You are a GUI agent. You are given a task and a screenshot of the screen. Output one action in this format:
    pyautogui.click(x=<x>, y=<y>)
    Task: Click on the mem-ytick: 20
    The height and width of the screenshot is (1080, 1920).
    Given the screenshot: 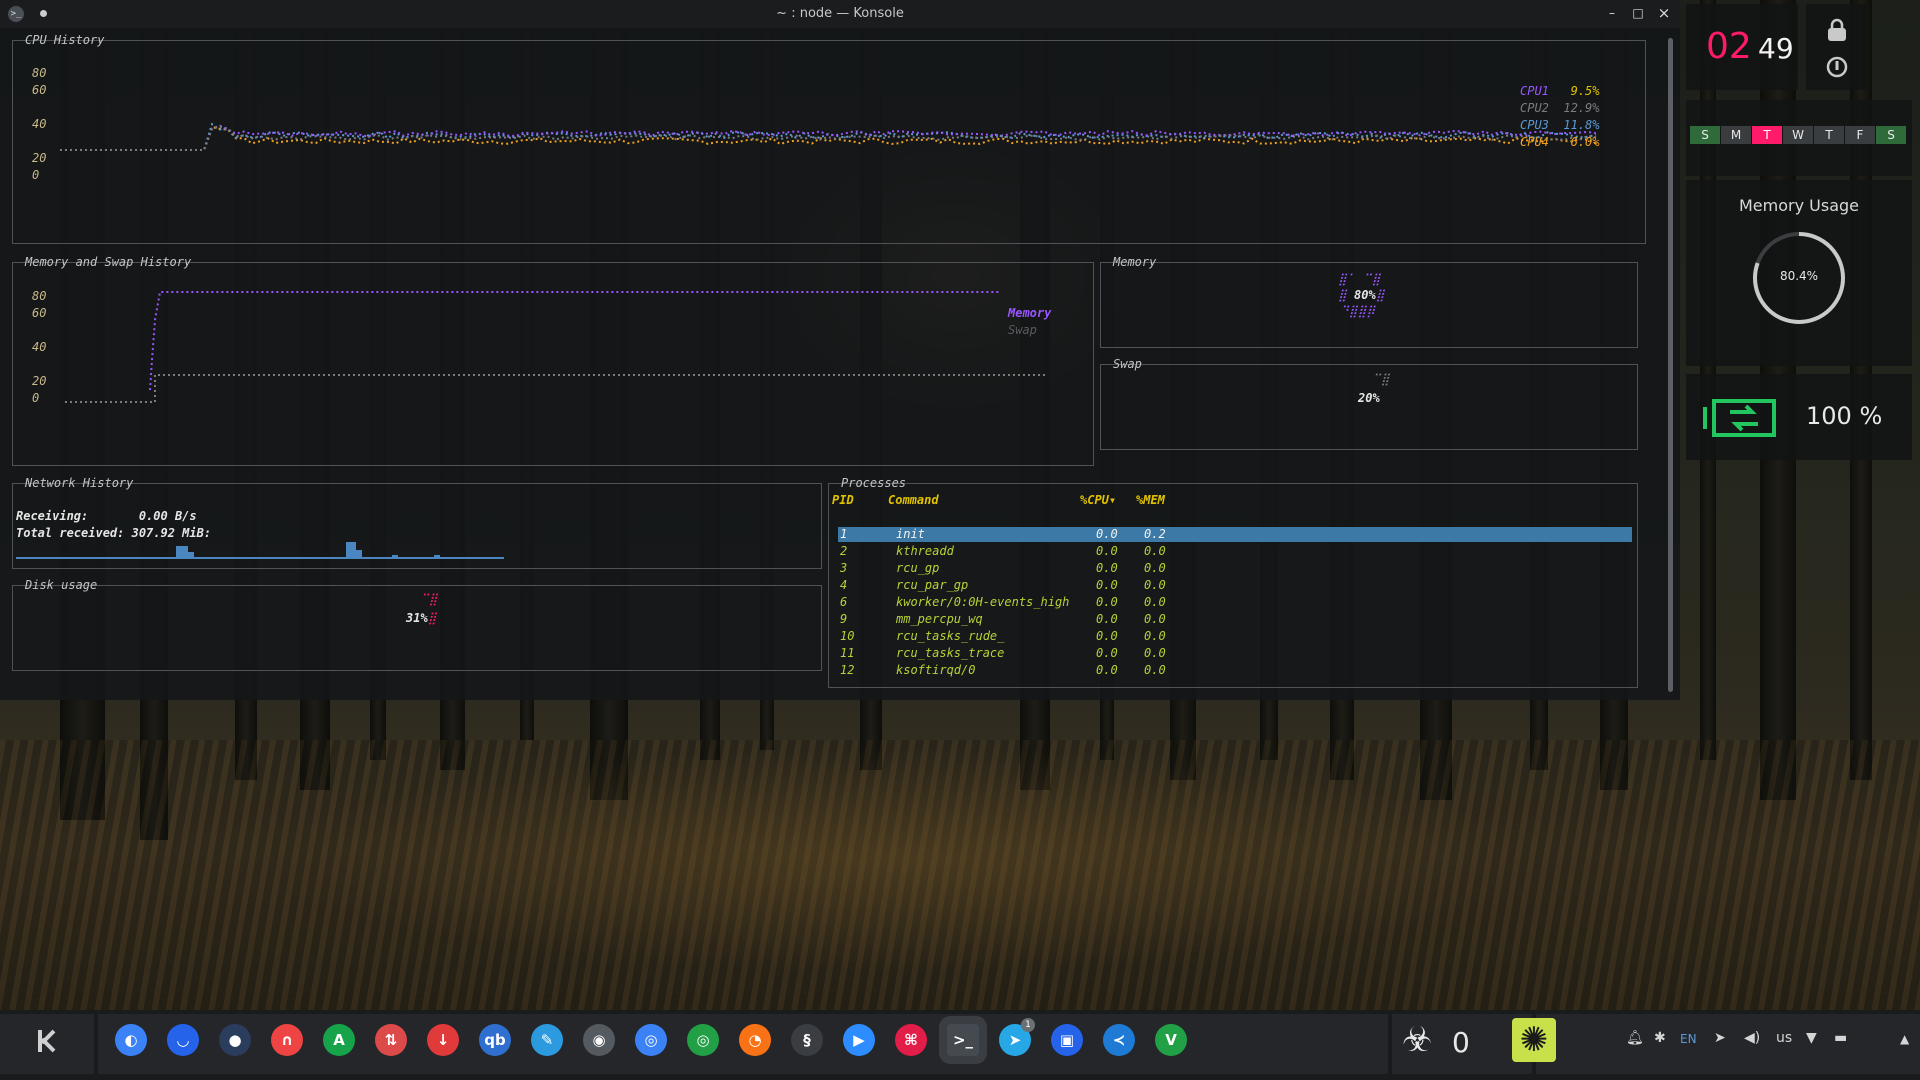 What is the action you would take?
    pyautogui.click(x=39, y=381)
    